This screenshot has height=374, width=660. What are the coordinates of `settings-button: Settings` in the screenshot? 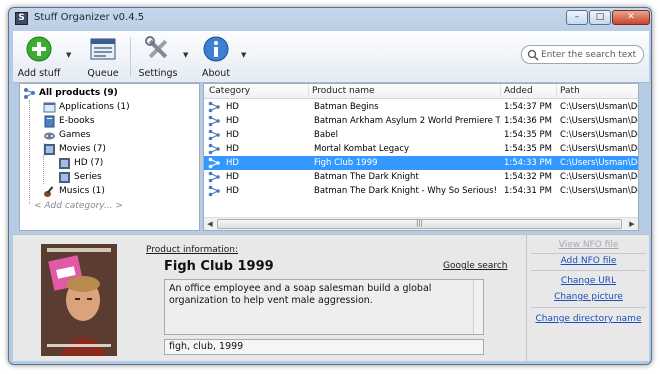 It's located at (158, 57).